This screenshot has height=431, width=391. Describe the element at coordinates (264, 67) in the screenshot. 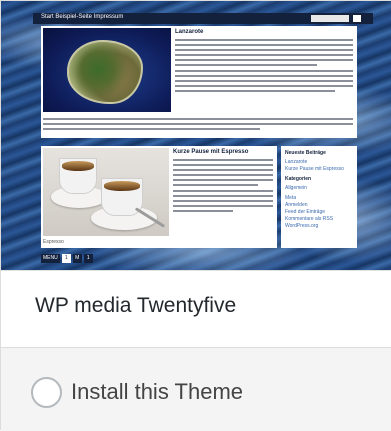

I see `preview-post1-text` at that location.